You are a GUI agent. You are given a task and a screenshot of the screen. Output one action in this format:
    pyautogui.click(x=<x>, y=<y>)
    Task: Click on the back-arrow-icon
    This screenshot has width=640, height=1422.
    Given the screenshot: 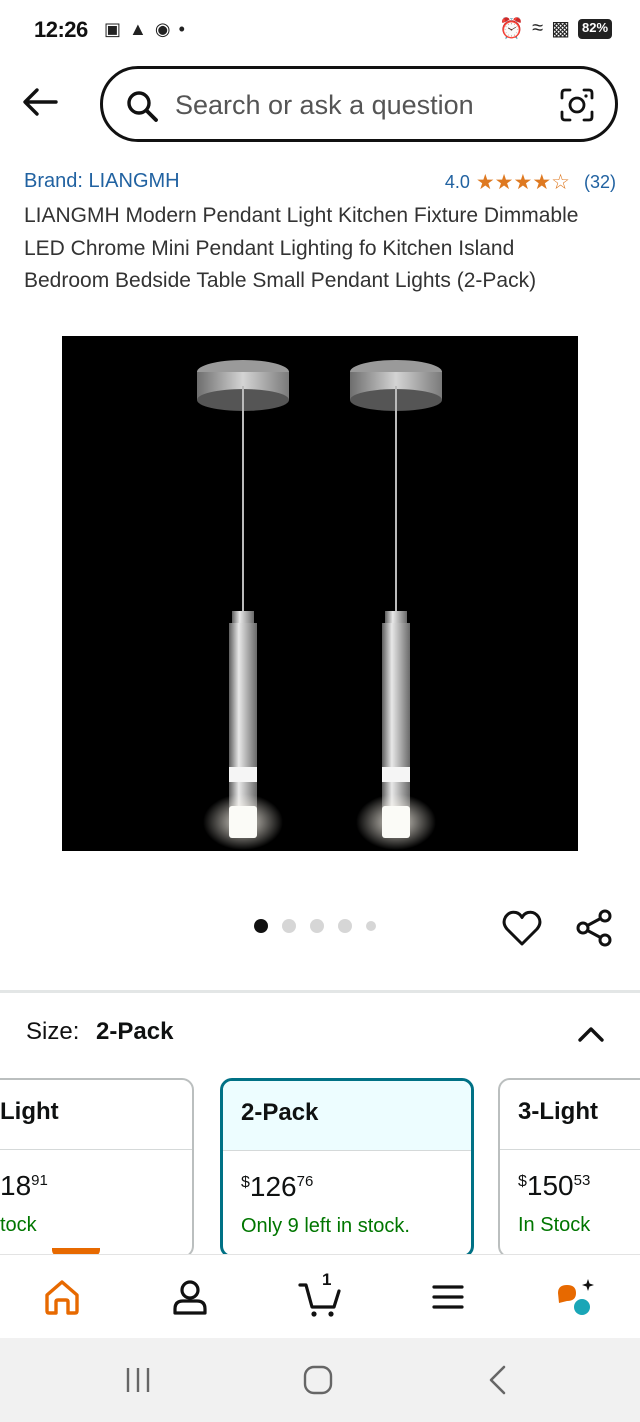 What is the action you would take?
    pyautogui.click(x=40, y=102)
    